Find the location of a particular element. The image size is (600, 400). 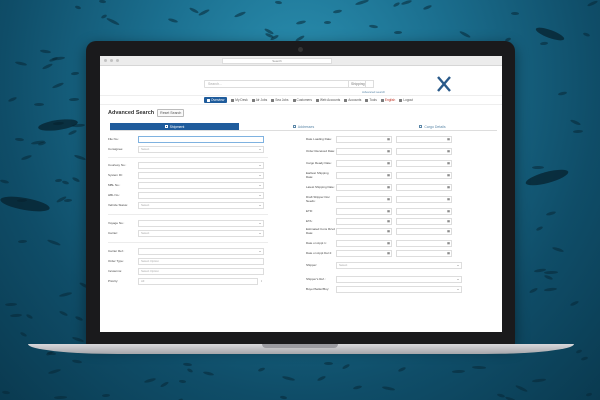

hbl-no-field is located at coordinates (201, 195).